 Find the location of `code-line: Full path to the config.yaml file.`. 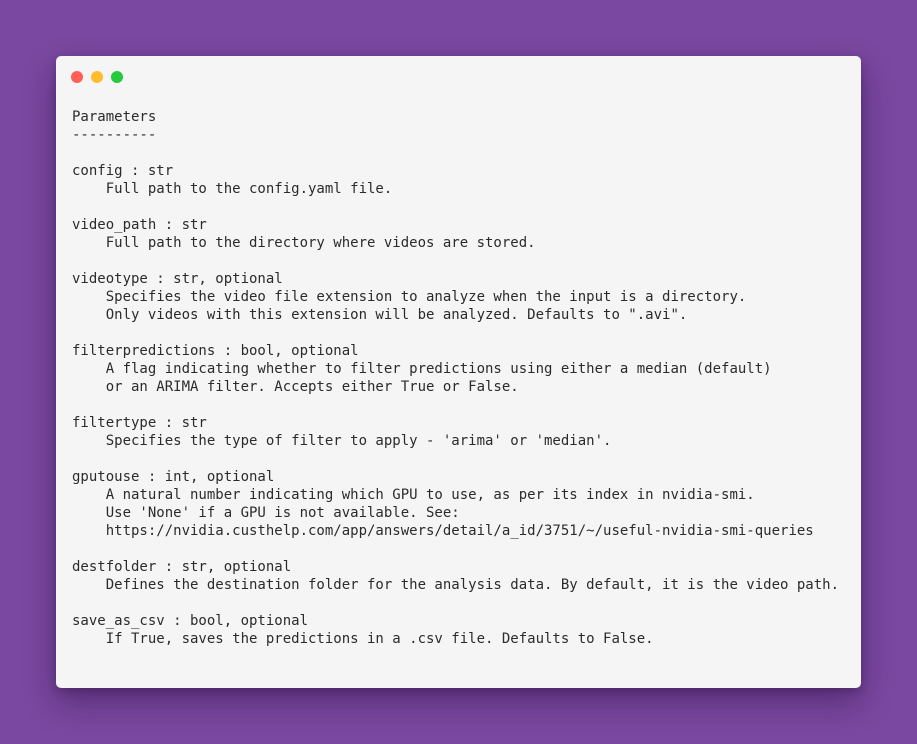

code-line: Full path to the config.yaml file. is located at coordinates (232, 189).